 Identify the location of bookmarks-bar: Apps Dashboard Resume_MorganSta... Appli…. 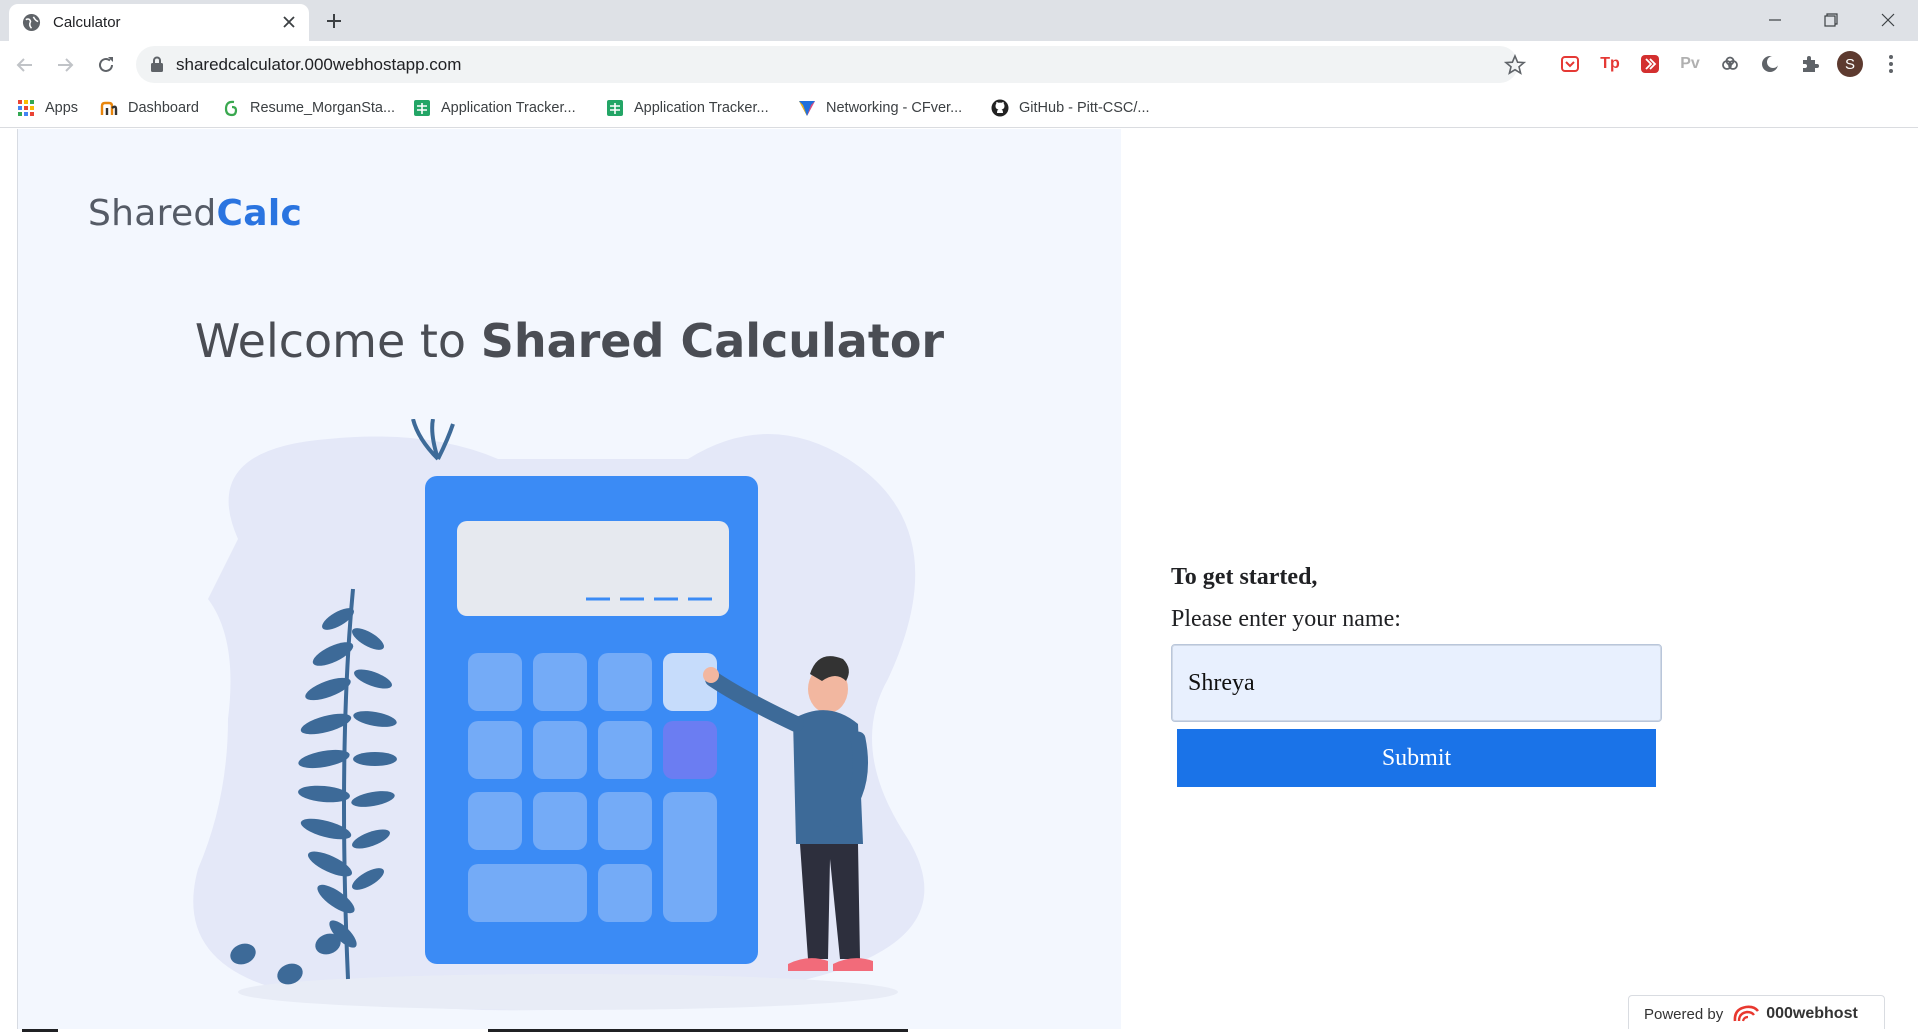
(959, 108).